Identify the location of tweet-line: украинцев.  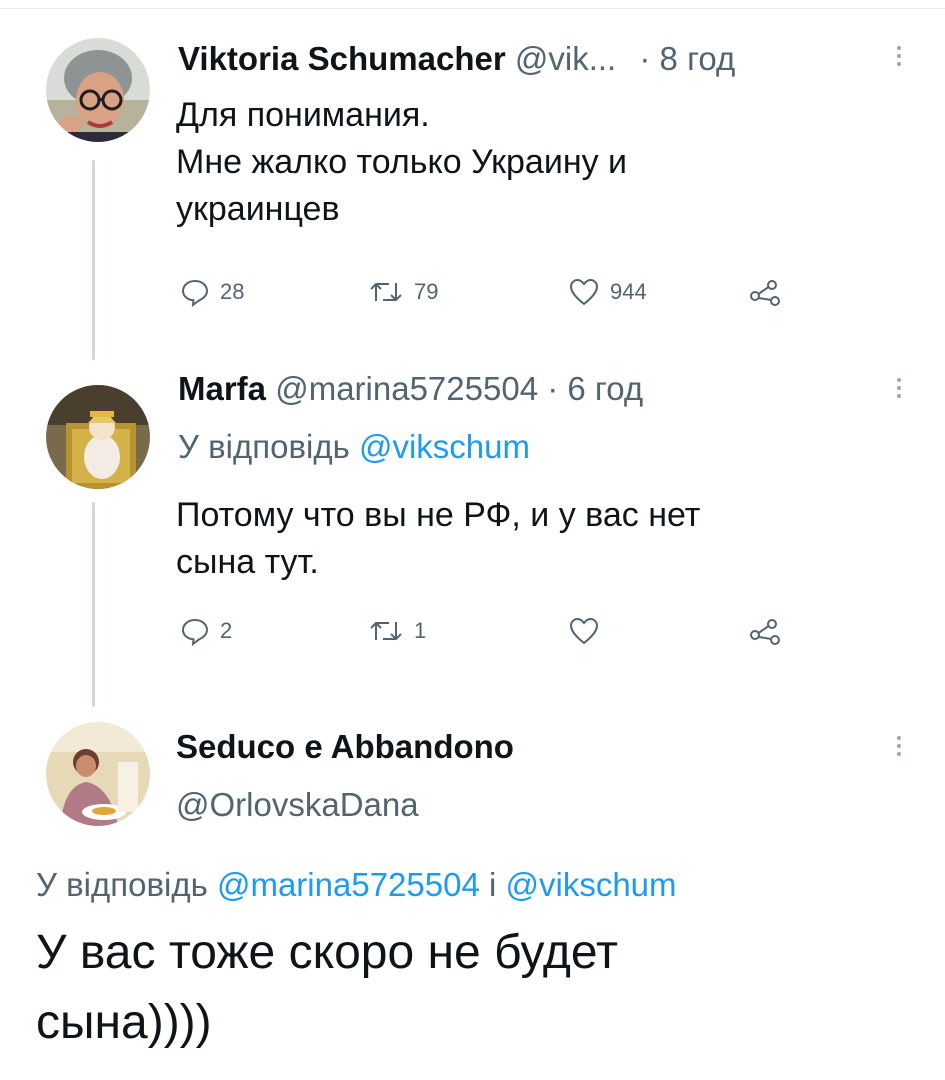
(258, 209).